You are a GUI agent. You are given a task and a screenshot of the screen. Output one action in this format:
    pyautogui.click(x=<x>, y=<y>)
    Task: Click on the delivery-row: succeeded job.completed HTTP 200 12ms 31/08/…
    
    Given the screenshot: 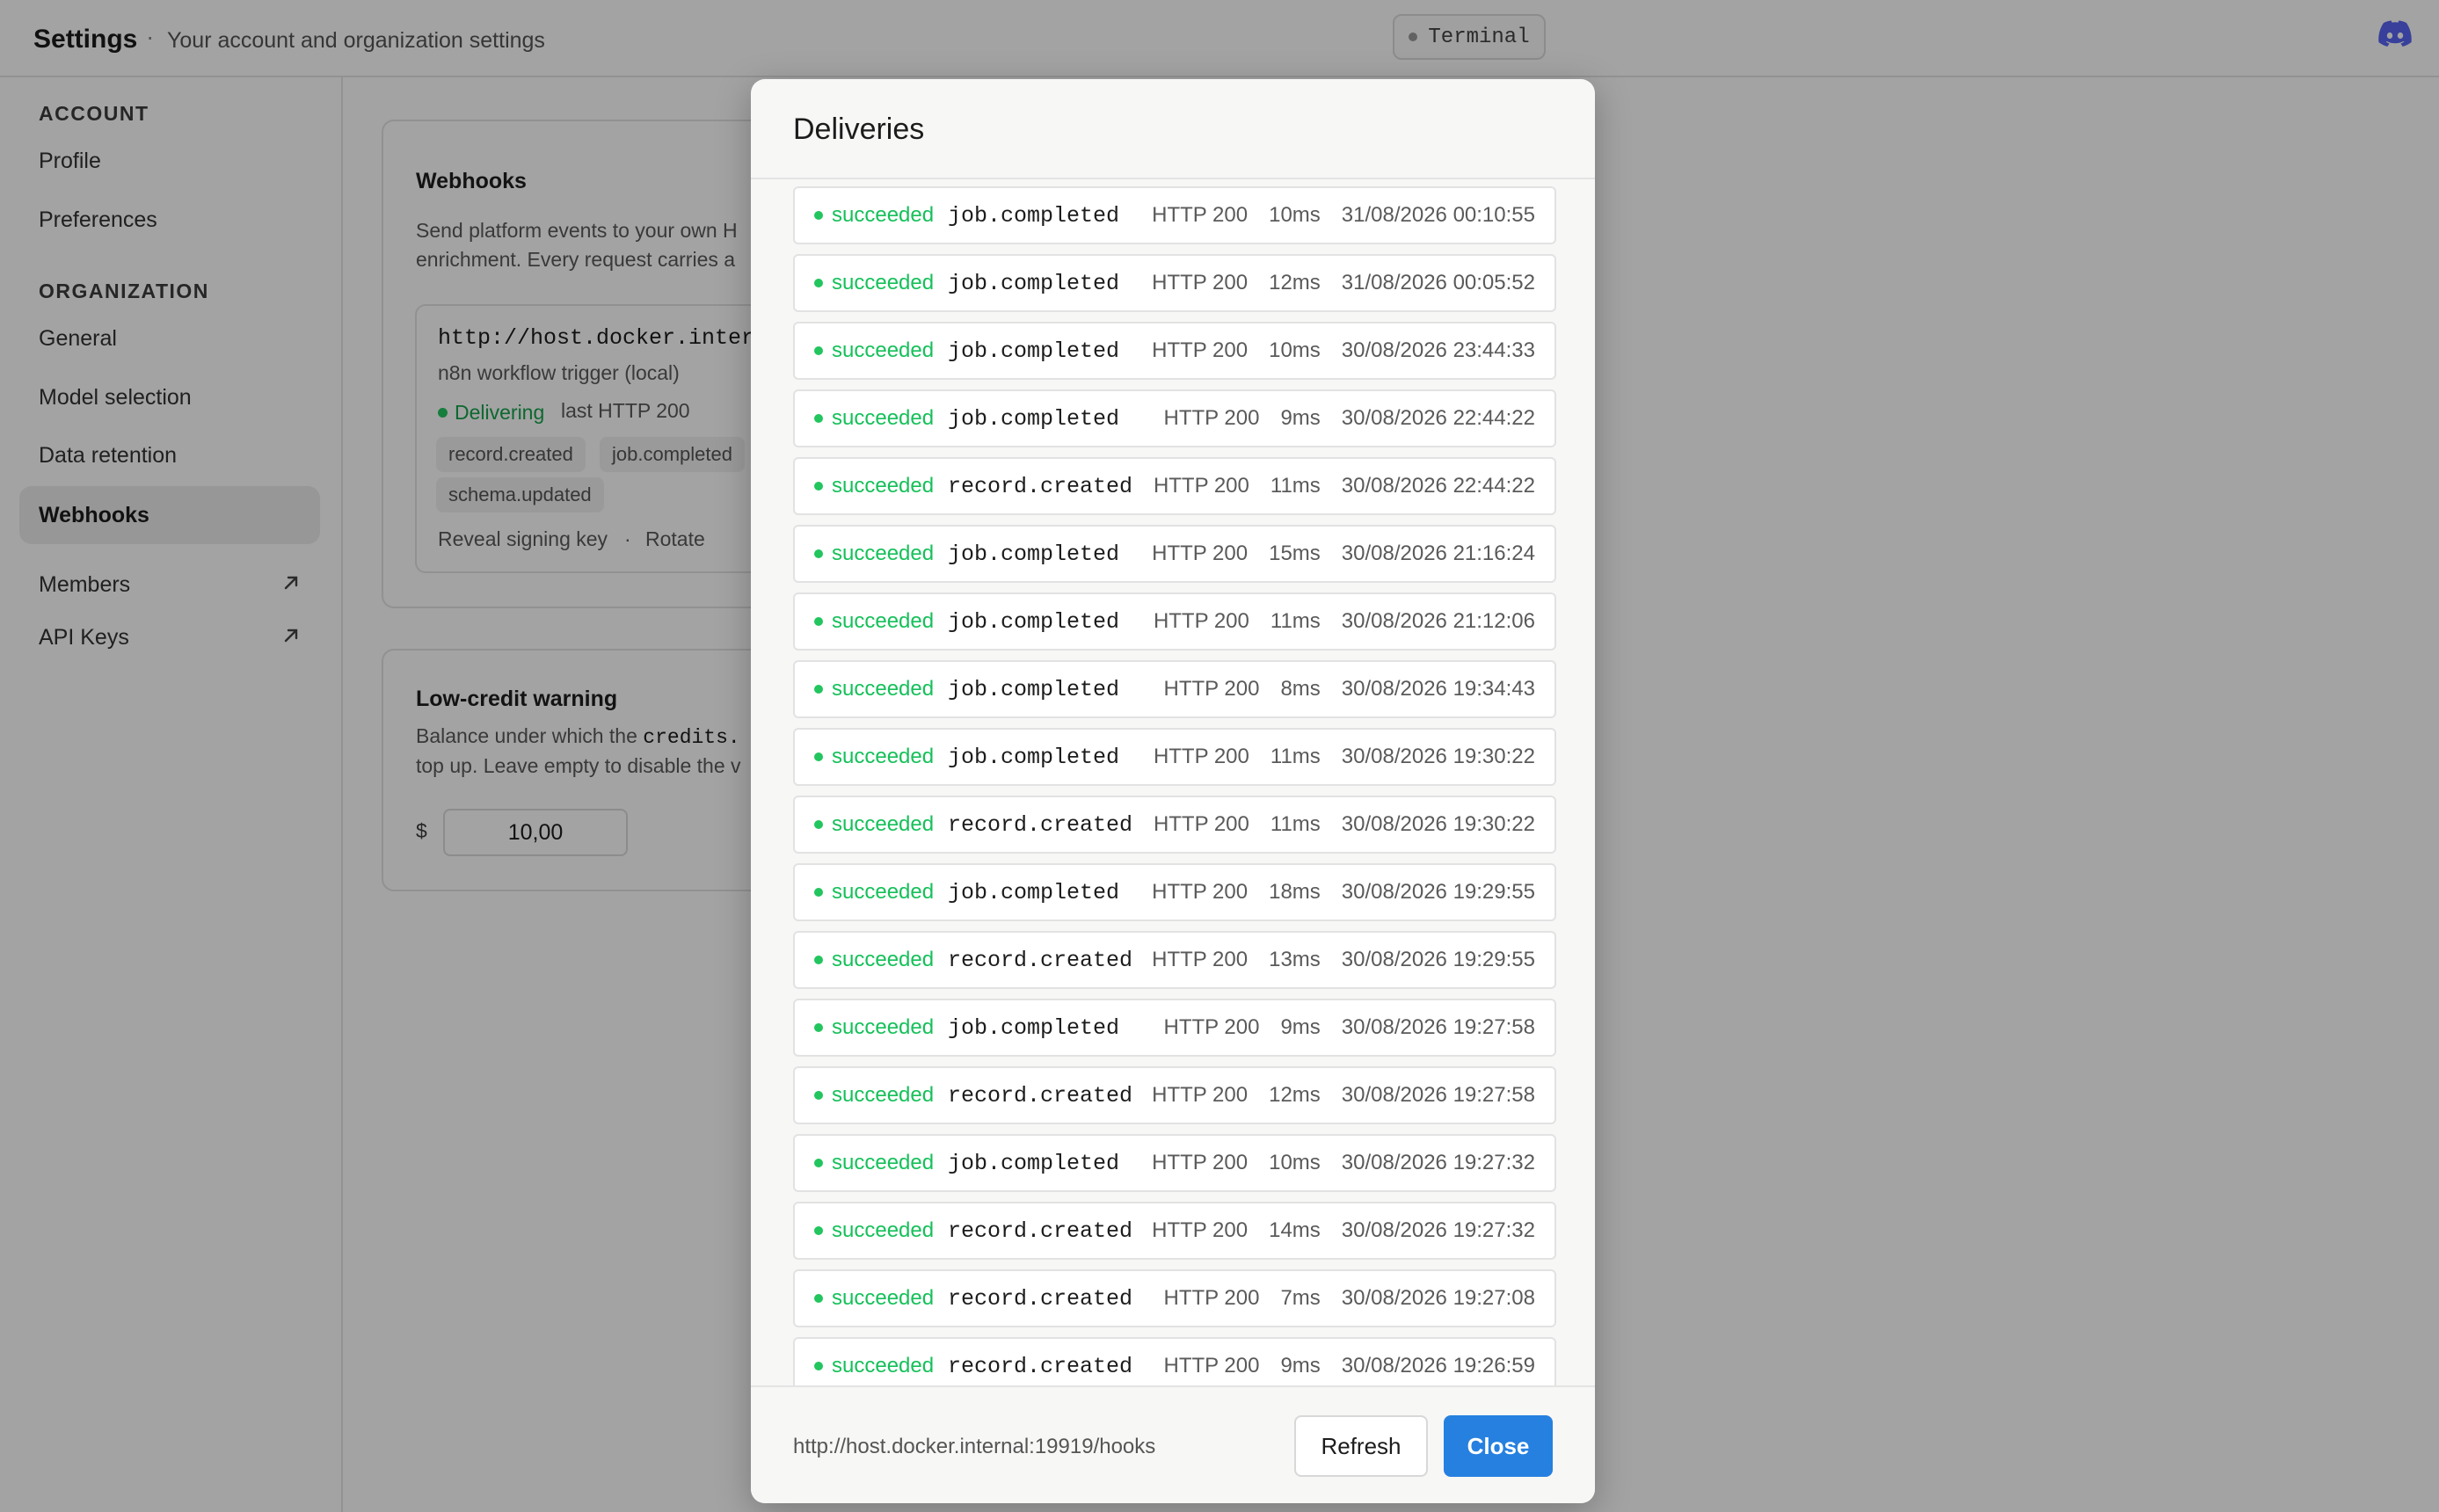 What is the action you would take?
    pyautogui.click(x=1174, y=283)
    